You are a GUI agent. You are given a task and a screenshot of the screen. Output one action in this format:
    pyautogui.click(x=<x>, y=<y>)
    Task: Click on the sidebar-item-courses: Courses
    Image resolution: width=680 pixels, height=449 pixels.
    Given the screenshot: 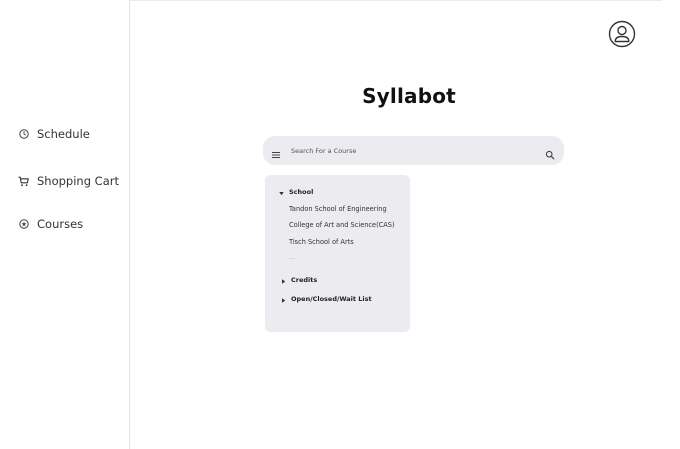 What is the action you would take?
    pyautogui.click(x=50, y=224)
    